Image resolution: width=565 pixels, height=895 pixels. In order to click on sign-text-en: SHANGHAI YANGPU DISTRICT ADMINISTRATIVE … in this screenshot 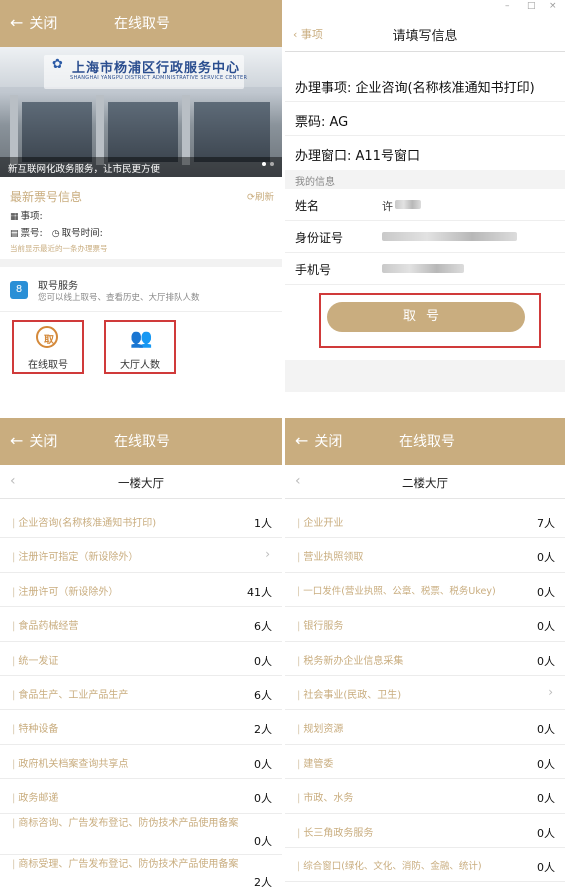, I will do `click(159, 78)`.